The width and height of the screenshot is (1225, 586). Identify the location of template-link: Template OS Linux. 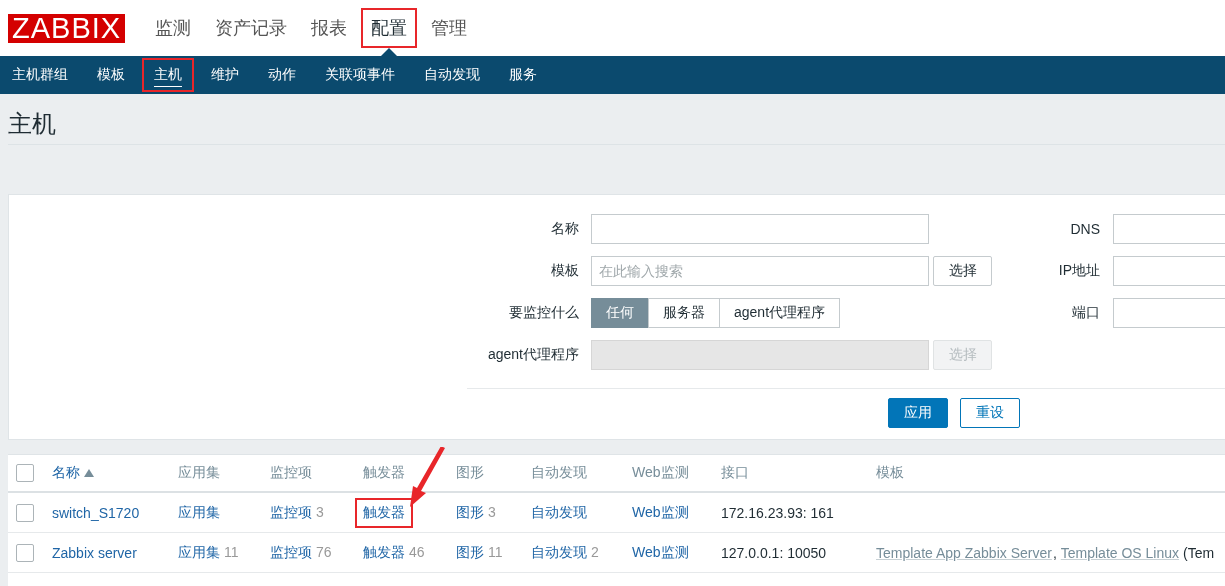
(1120, 552).